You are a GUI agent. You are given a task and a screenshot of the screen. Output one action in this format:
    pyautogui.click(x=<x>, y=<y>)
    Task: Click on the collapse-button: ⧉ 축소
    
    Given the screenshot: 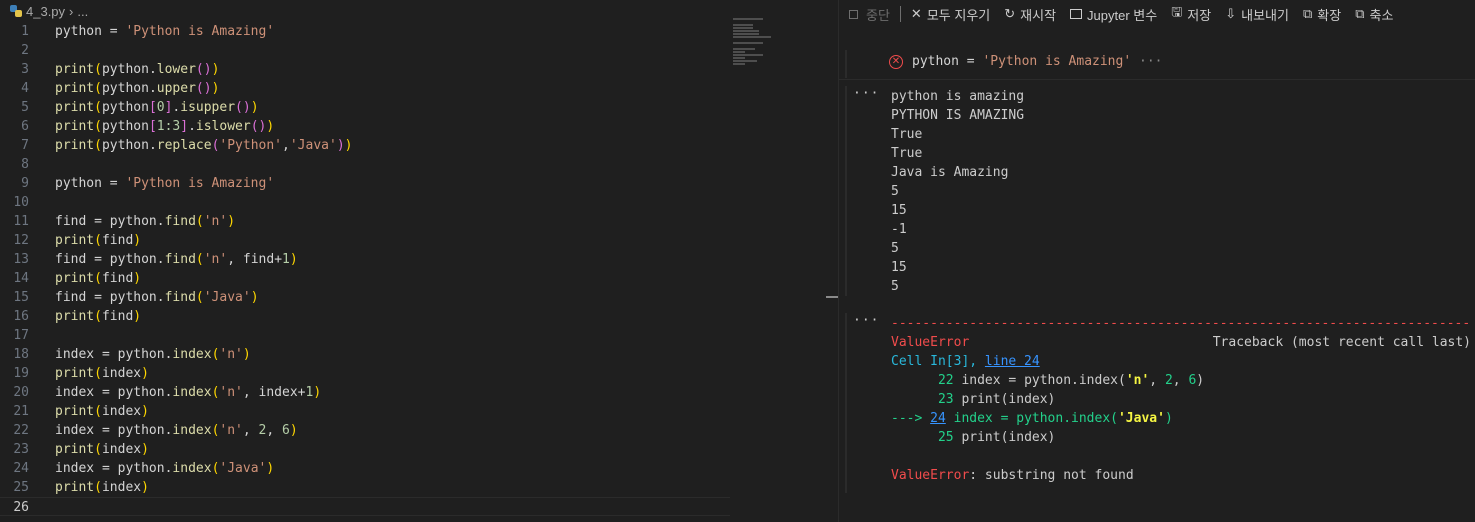 What is the action you would take?
    pyautogui.click(x=1374, y=14)
    